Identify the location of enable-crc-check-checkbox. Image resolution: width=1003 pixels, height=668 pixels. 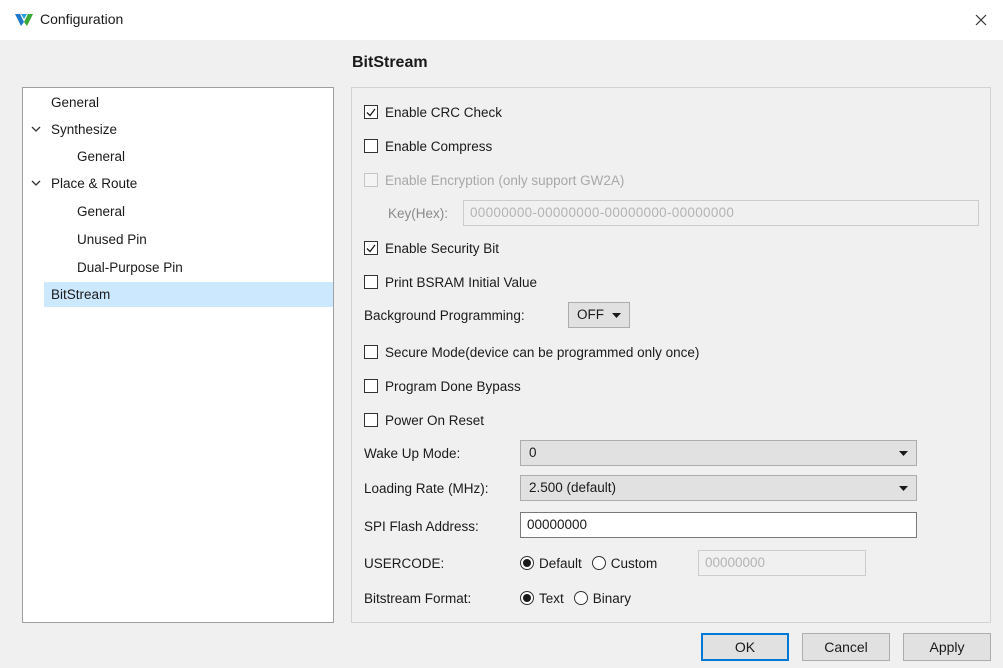
(371, 112).